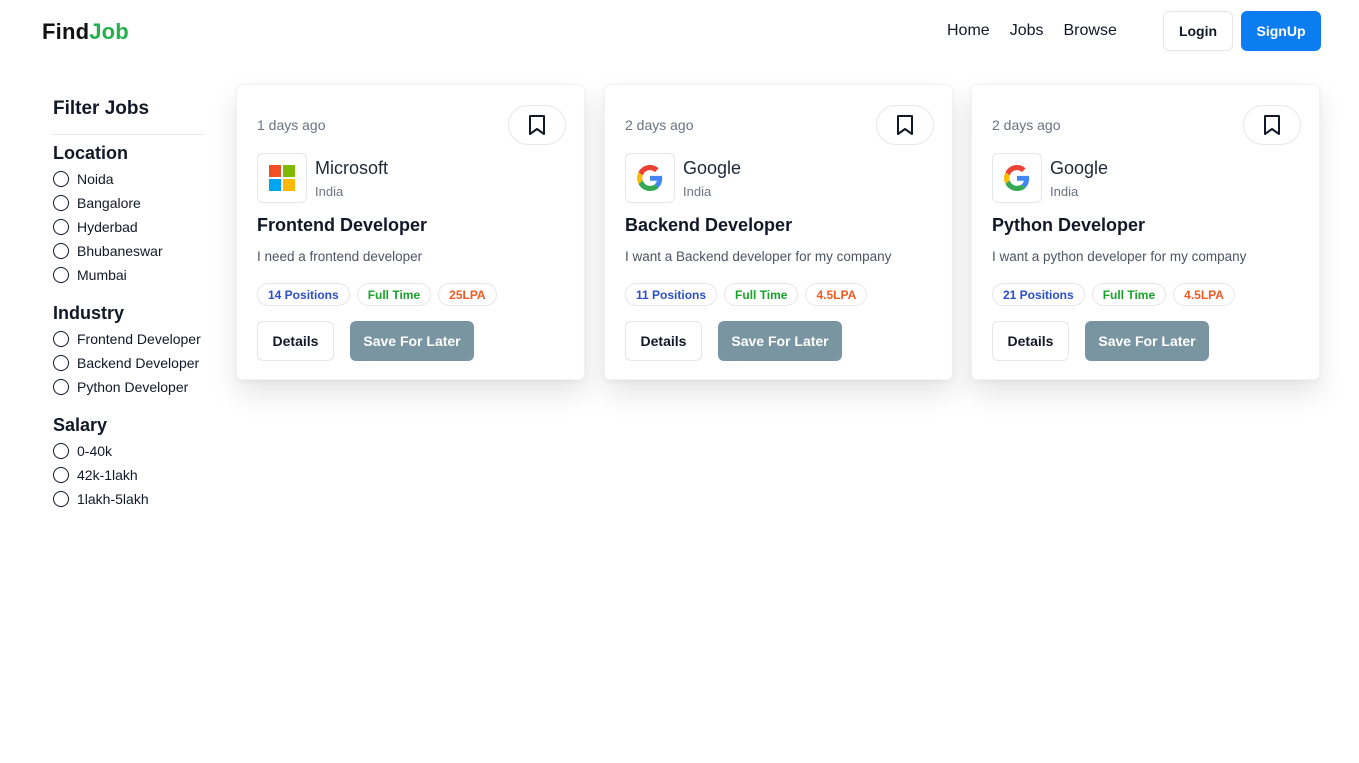 The image size is (1359, 763). Describe the element at coordinates (95, 179) in the screenshot. I see `filter-option-label: Noida` at that location.